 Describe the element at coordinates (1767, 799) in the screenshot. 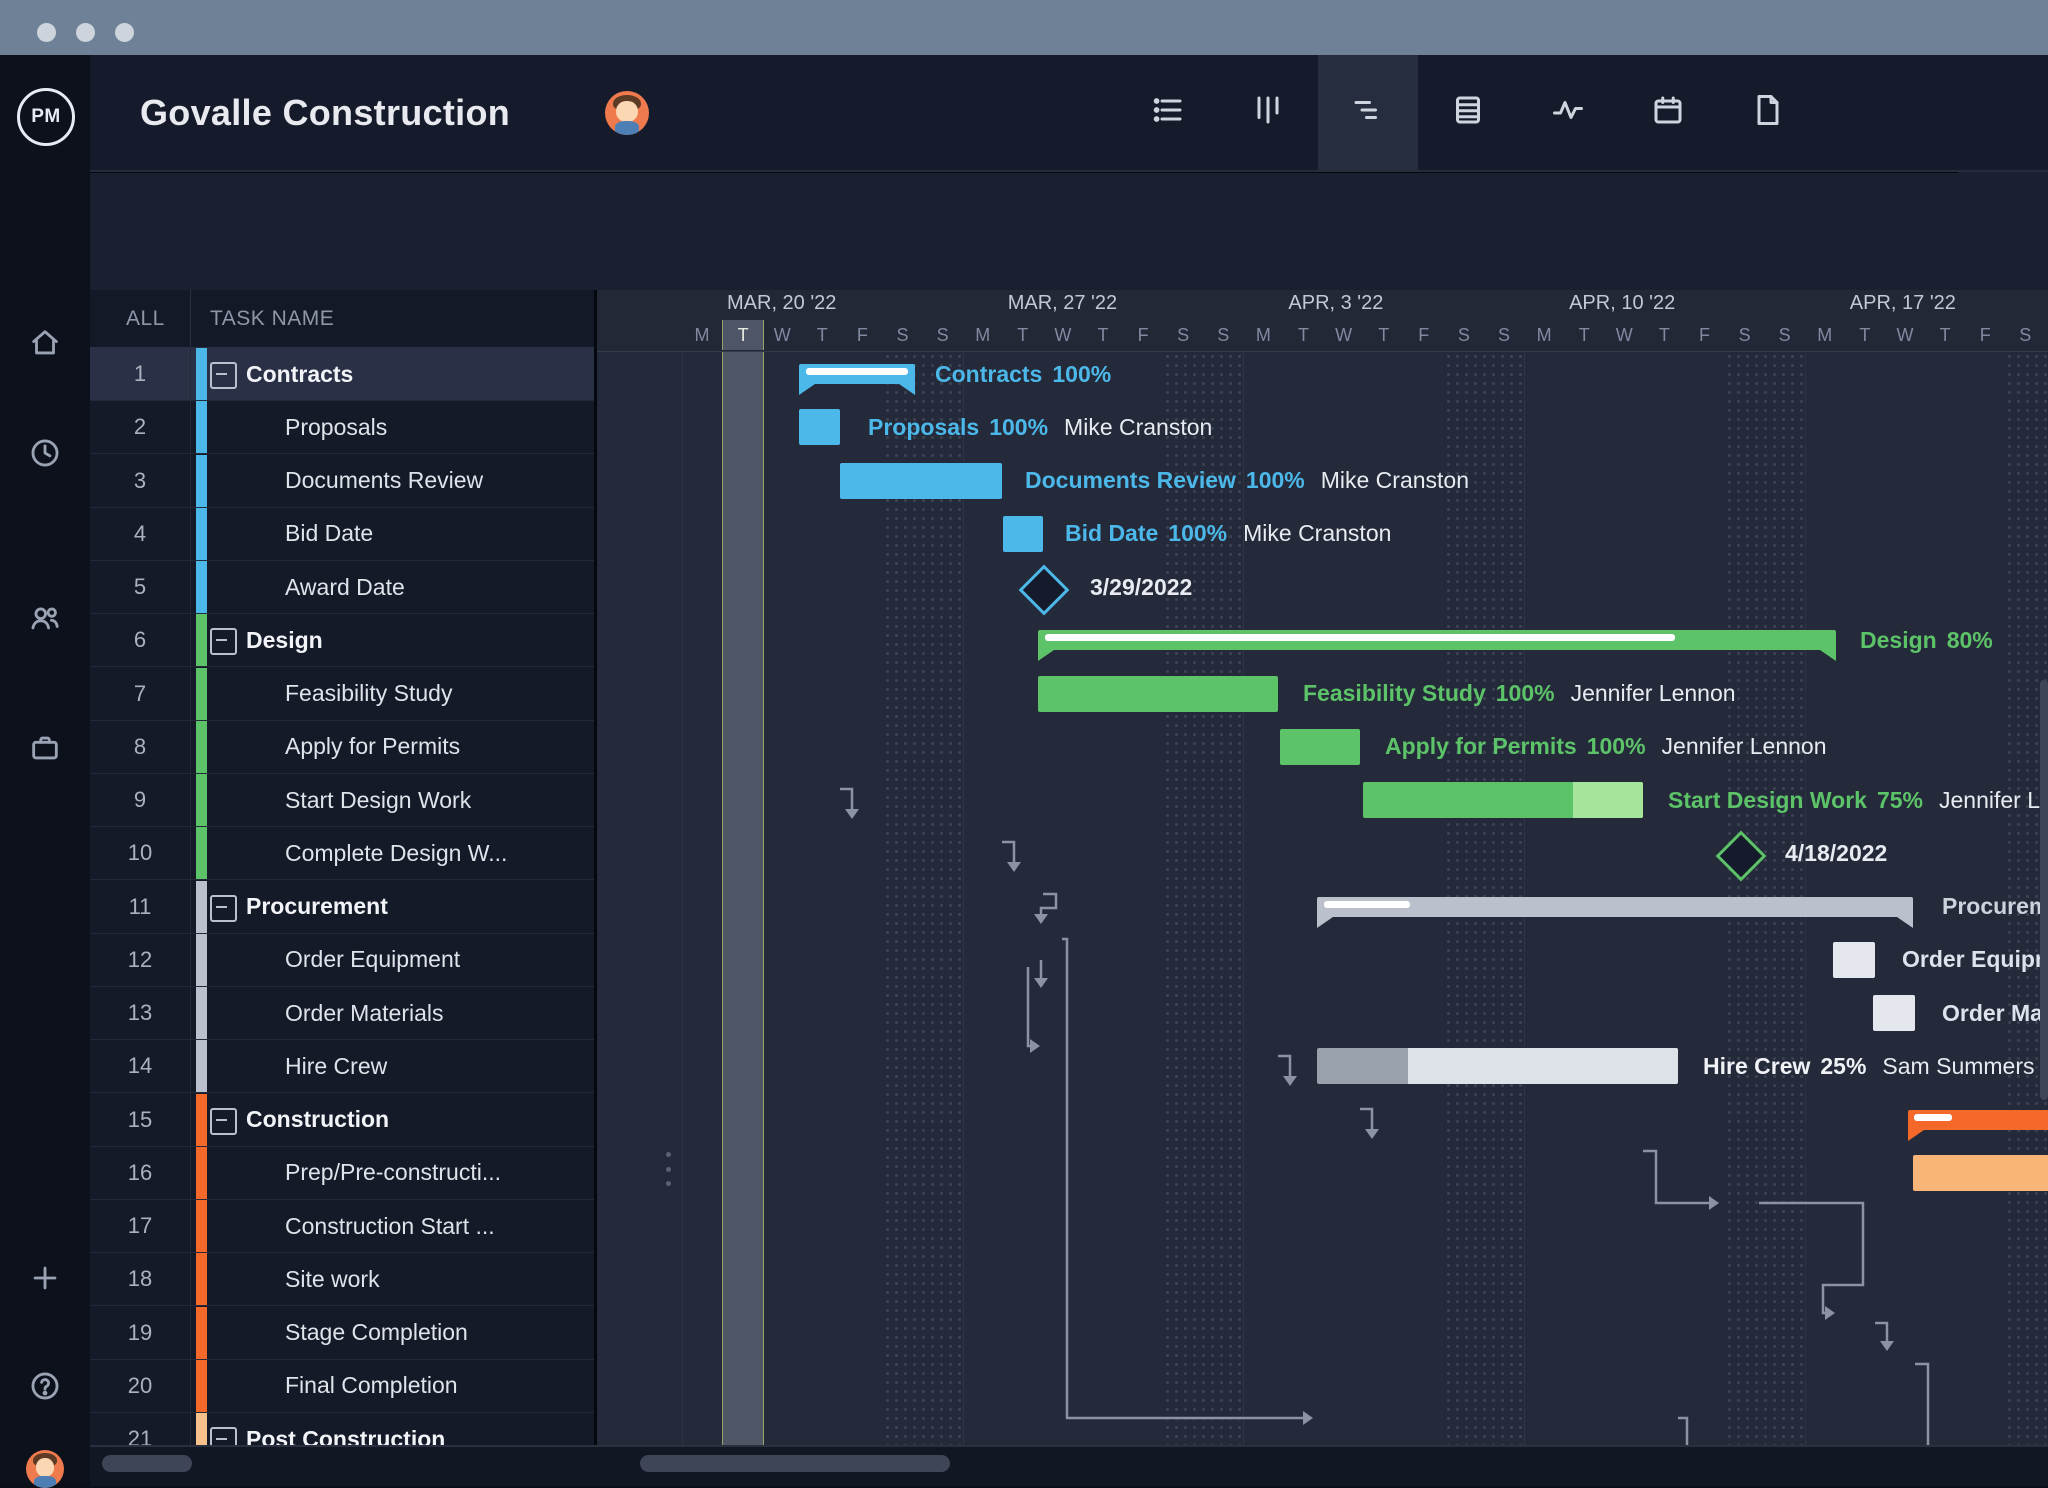

I see `bar-label-name: Start Design Work` at that location.